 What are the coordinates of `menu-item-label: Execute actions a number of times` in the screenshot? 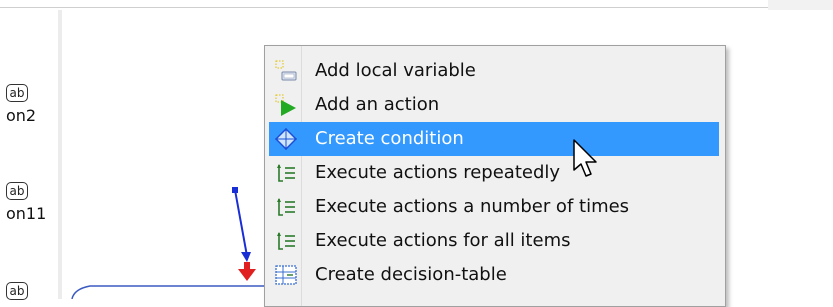 It's located at (472, 206).